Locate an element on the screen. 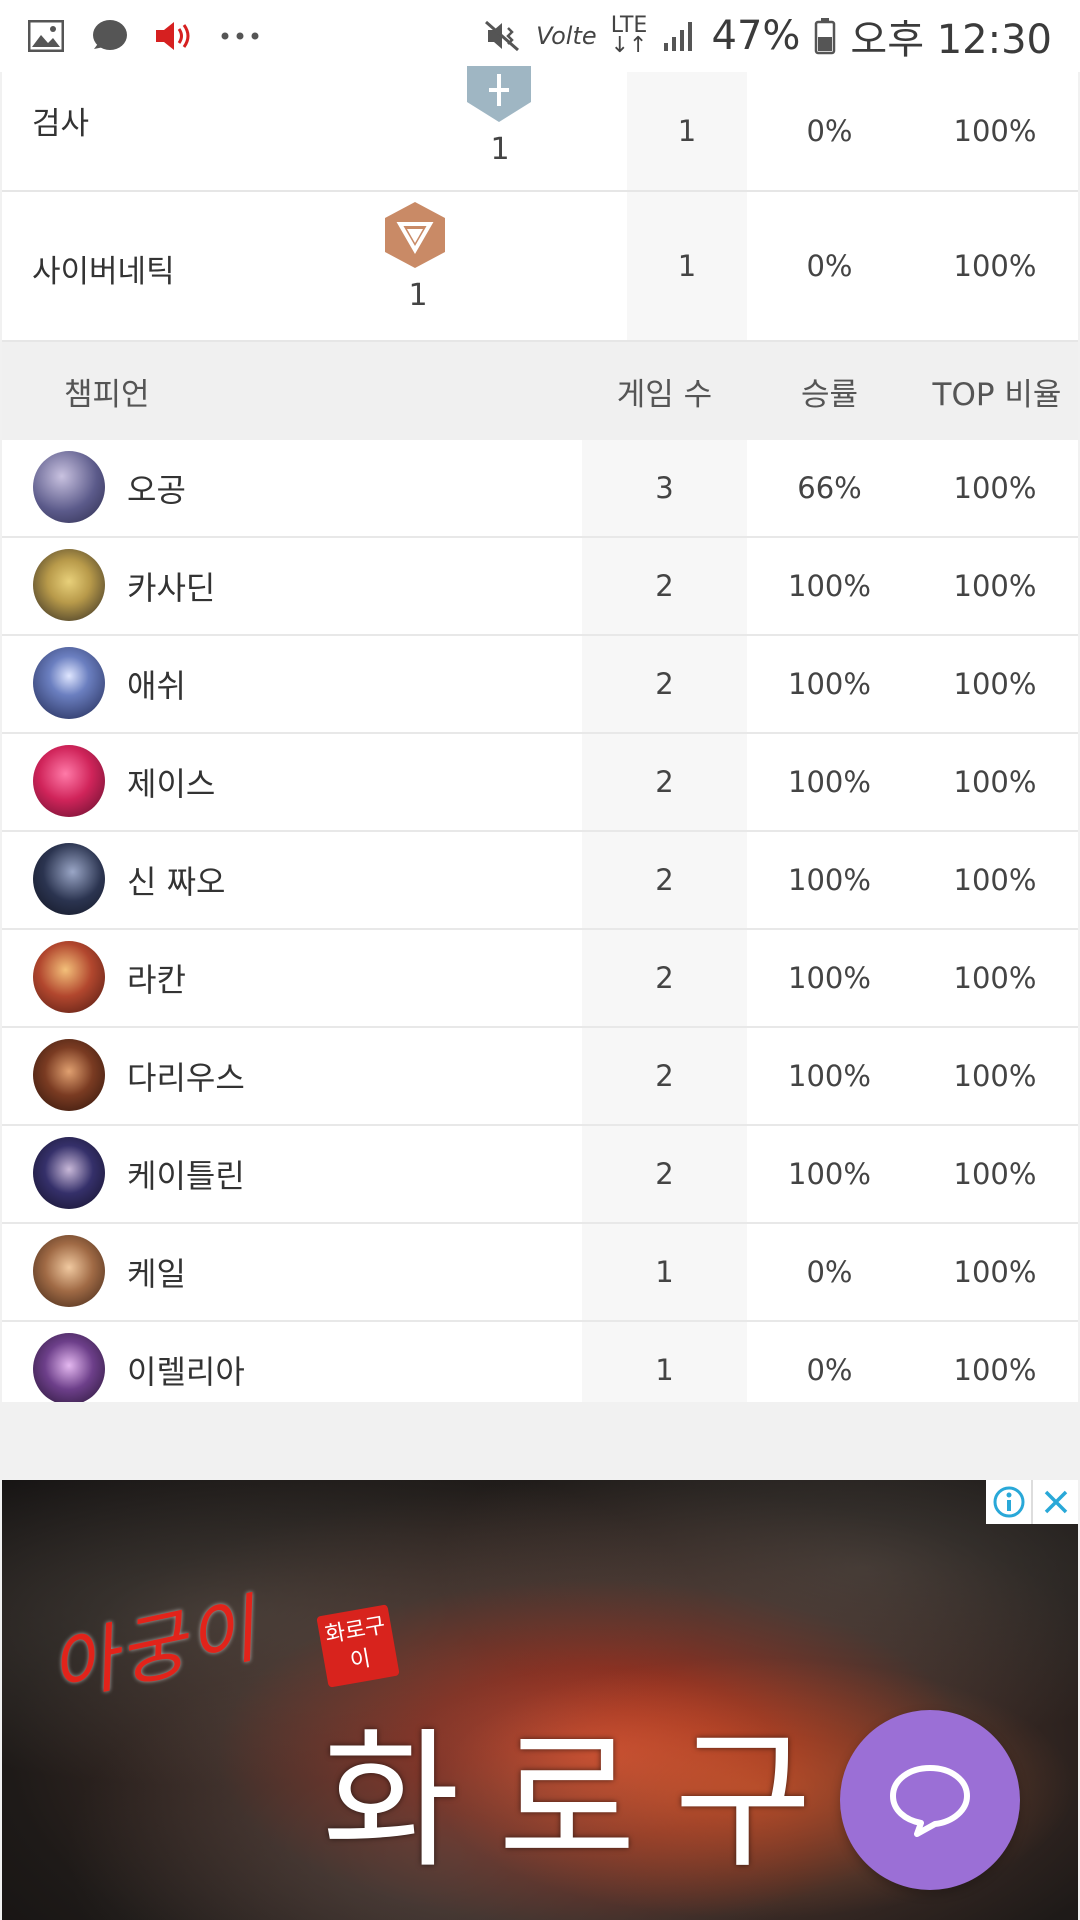 The width and height of the screenshot is (1080, 1920). champion-name: 케이틀린 is located at coordinates (186, 1176).